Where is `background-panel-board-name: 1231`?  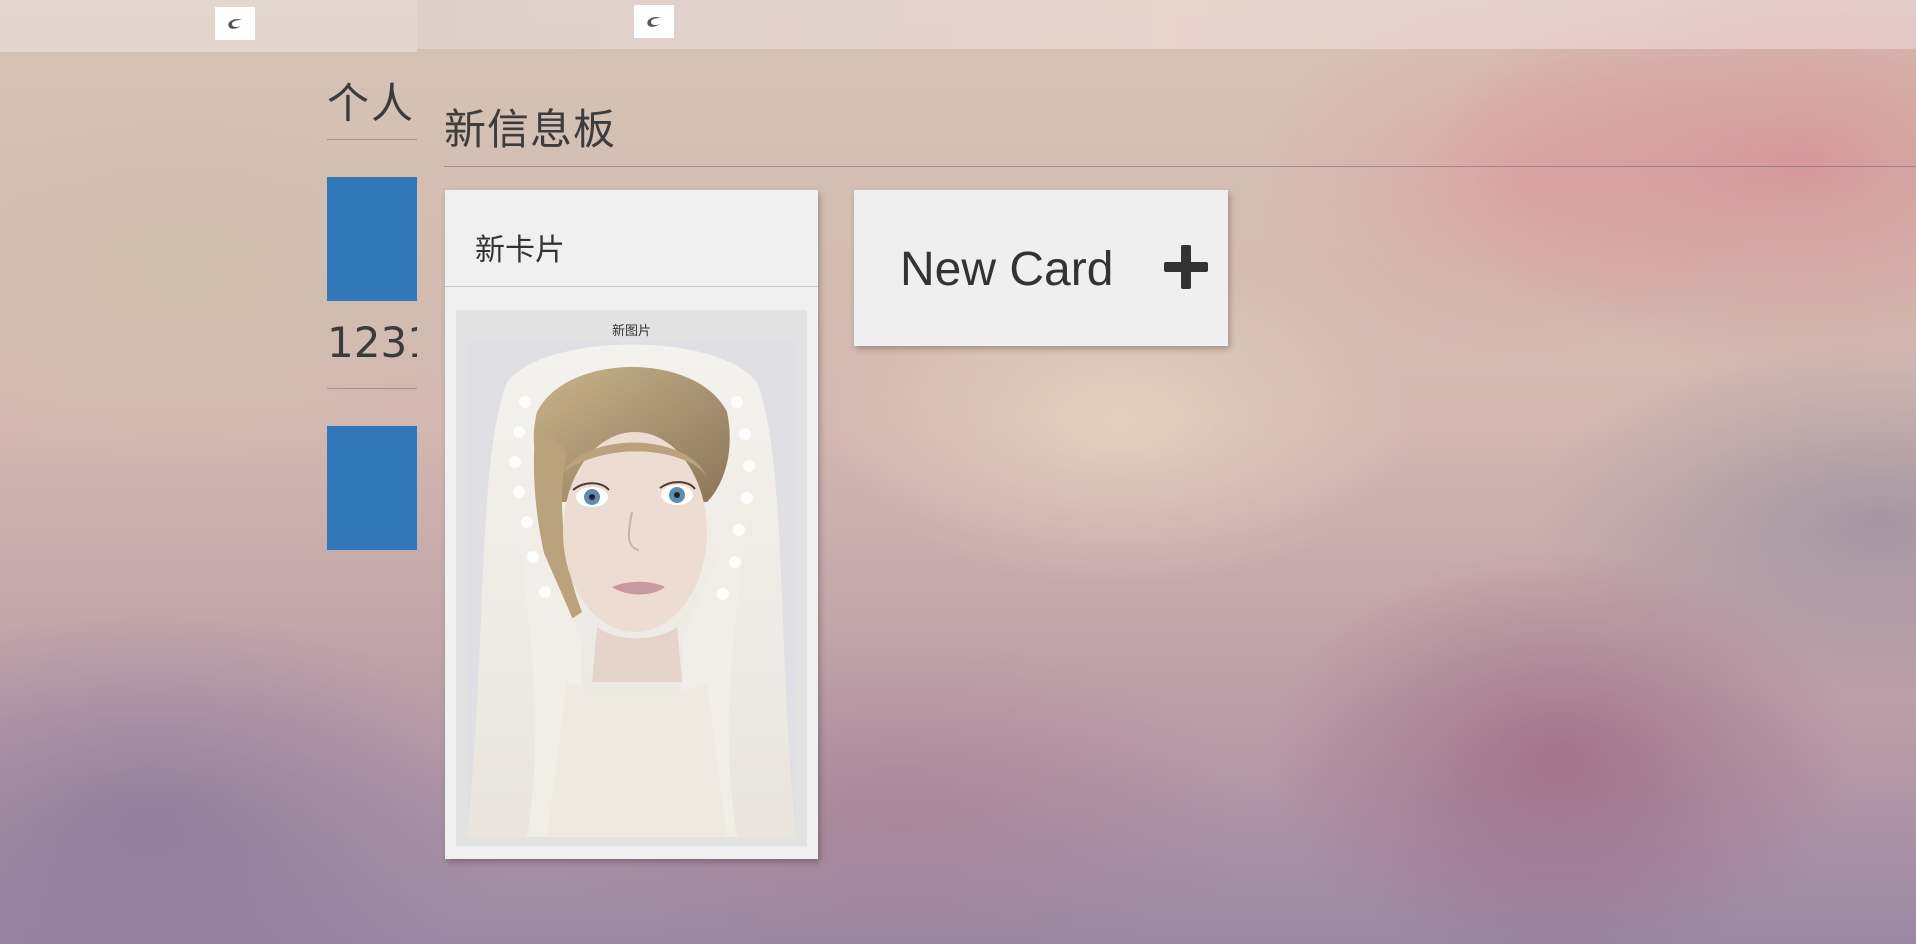 background-panel-board-name: 1231 is located at coordinates (372, 342).